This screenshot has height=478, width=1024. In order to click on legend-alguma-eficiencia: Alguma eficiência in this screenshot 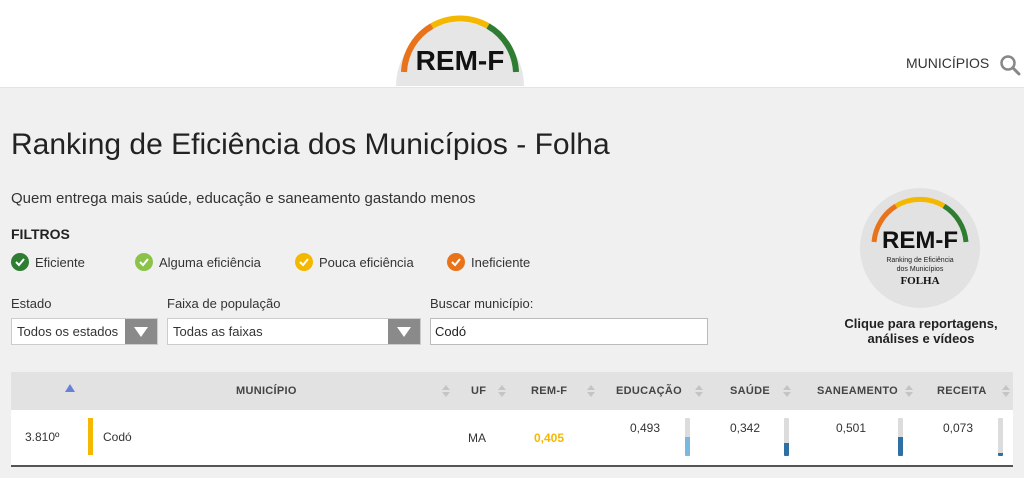, I will do `click(198, 262)`.